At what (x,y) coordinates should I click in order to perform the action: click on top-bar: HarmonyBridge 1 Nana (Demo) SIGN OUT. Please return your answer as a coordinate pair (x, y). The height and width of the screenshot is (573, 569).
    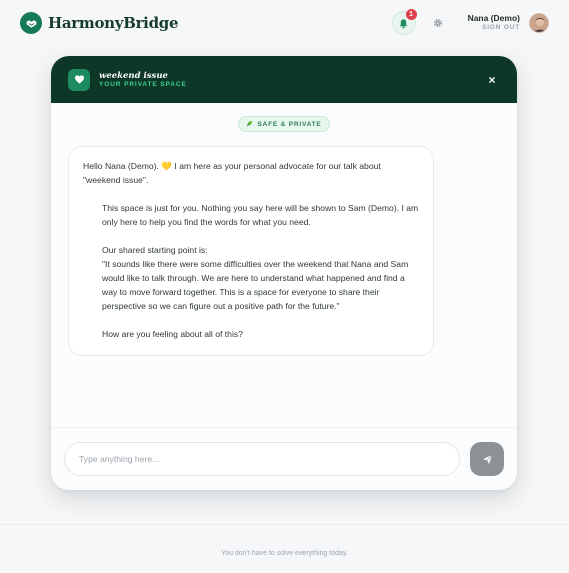
    Looking at the image, I should click on (284, 23).